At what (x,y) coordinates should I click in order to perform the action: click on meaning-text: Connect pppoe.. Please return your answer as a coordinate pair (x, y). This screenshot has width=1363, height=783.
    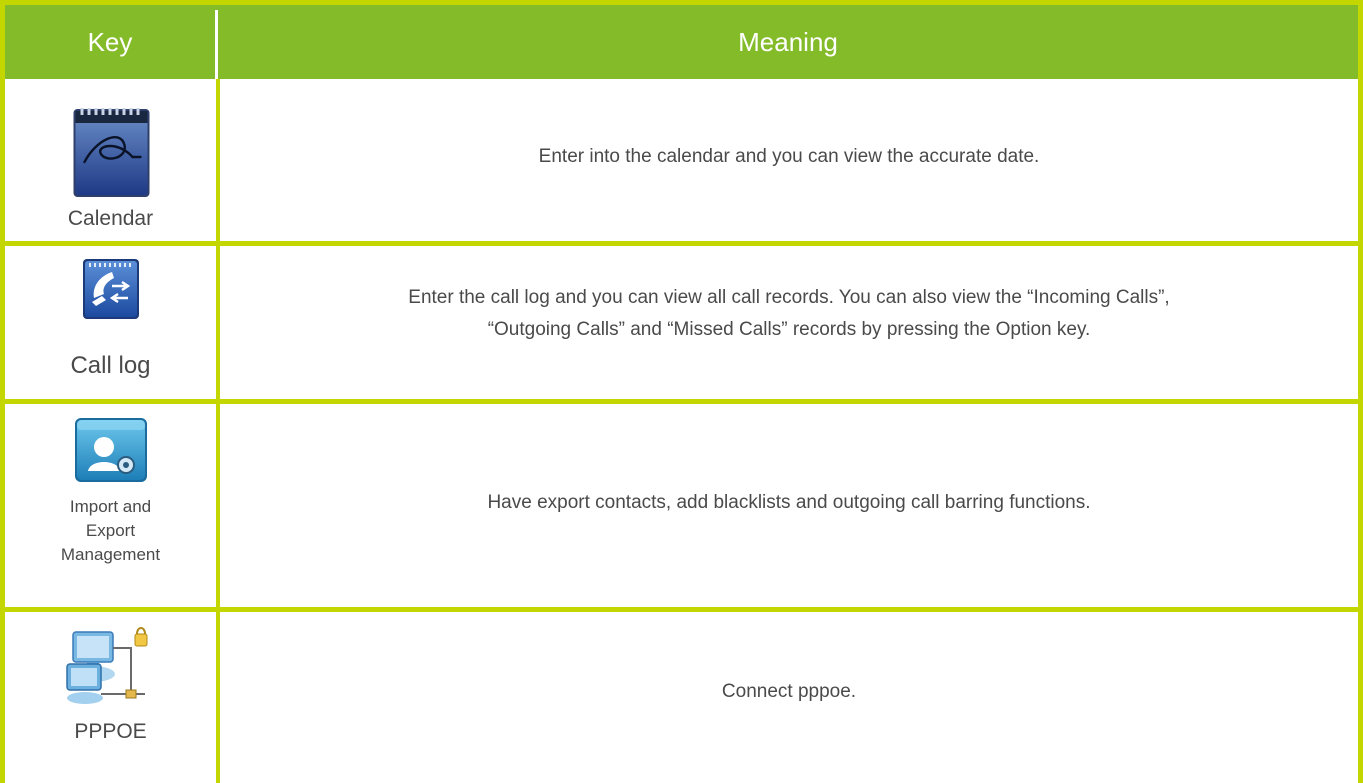
    Looking at the image, I should click on (789, 691).